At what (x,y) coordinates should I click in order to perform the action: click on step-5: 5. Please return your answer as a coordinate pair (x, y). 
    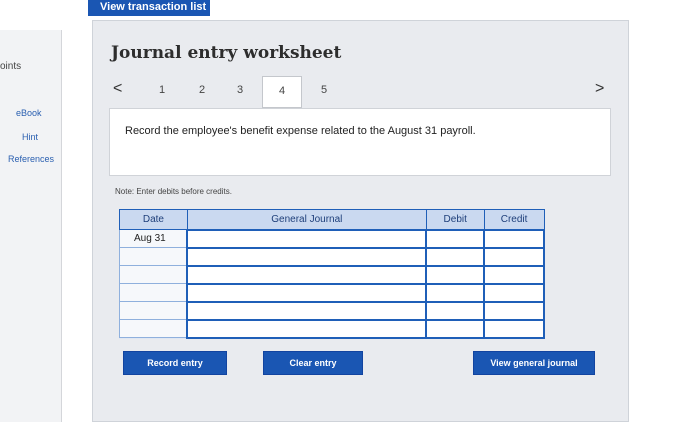
    Looking at the image, I should click on (324, 90).